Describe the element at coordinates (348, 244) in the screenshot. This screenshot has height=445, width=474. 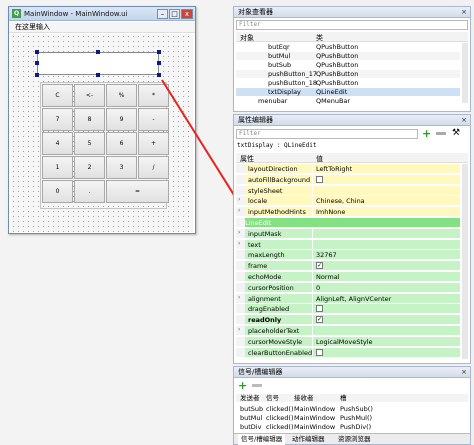
I see `property-row: › text` at that location.